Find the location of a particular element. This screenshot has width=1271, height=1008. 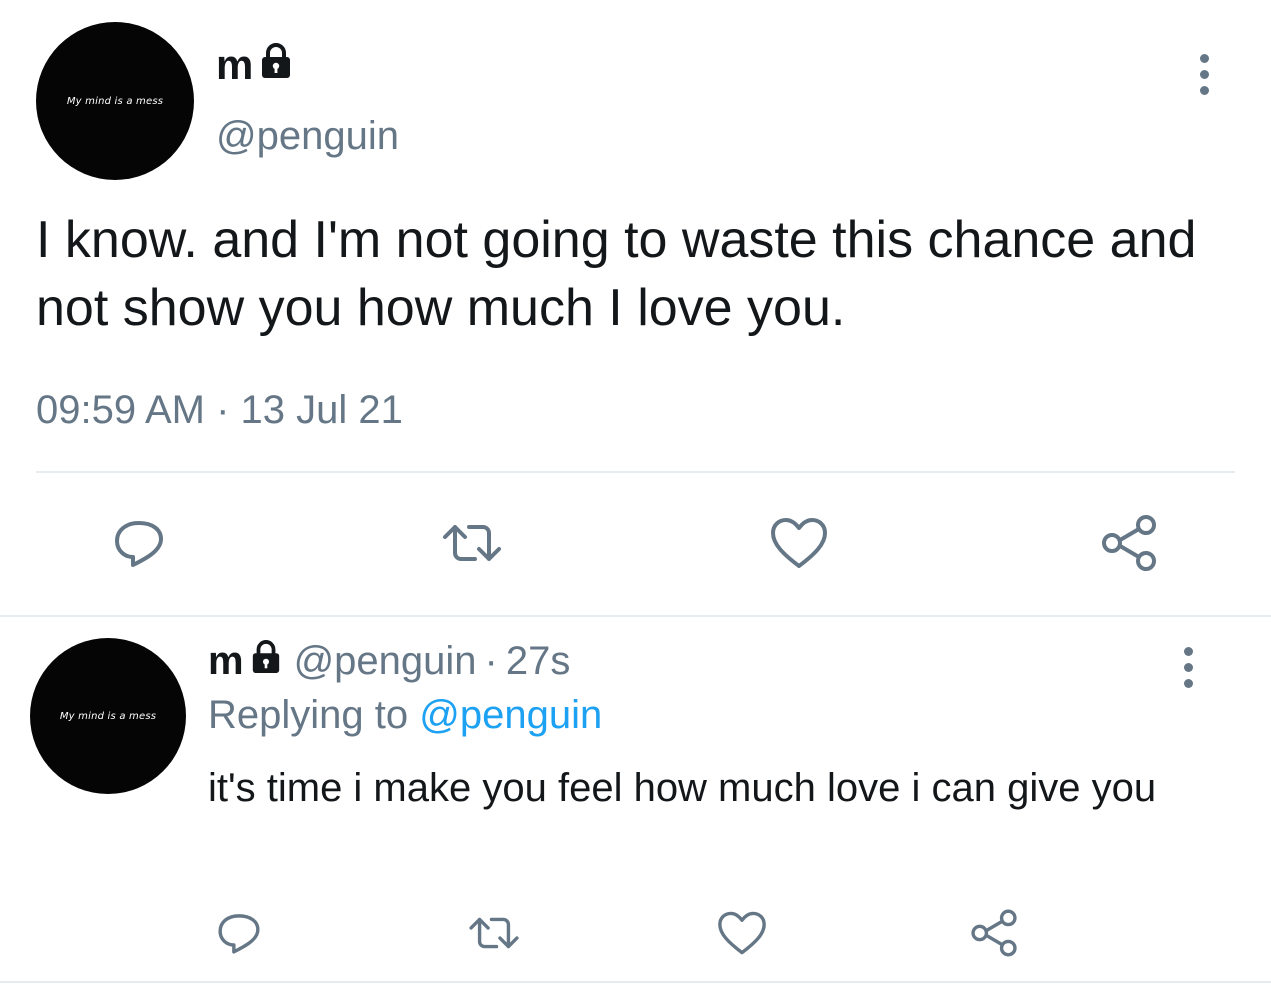

main-tweet-display-name: m is located at coordinates (234, 65).